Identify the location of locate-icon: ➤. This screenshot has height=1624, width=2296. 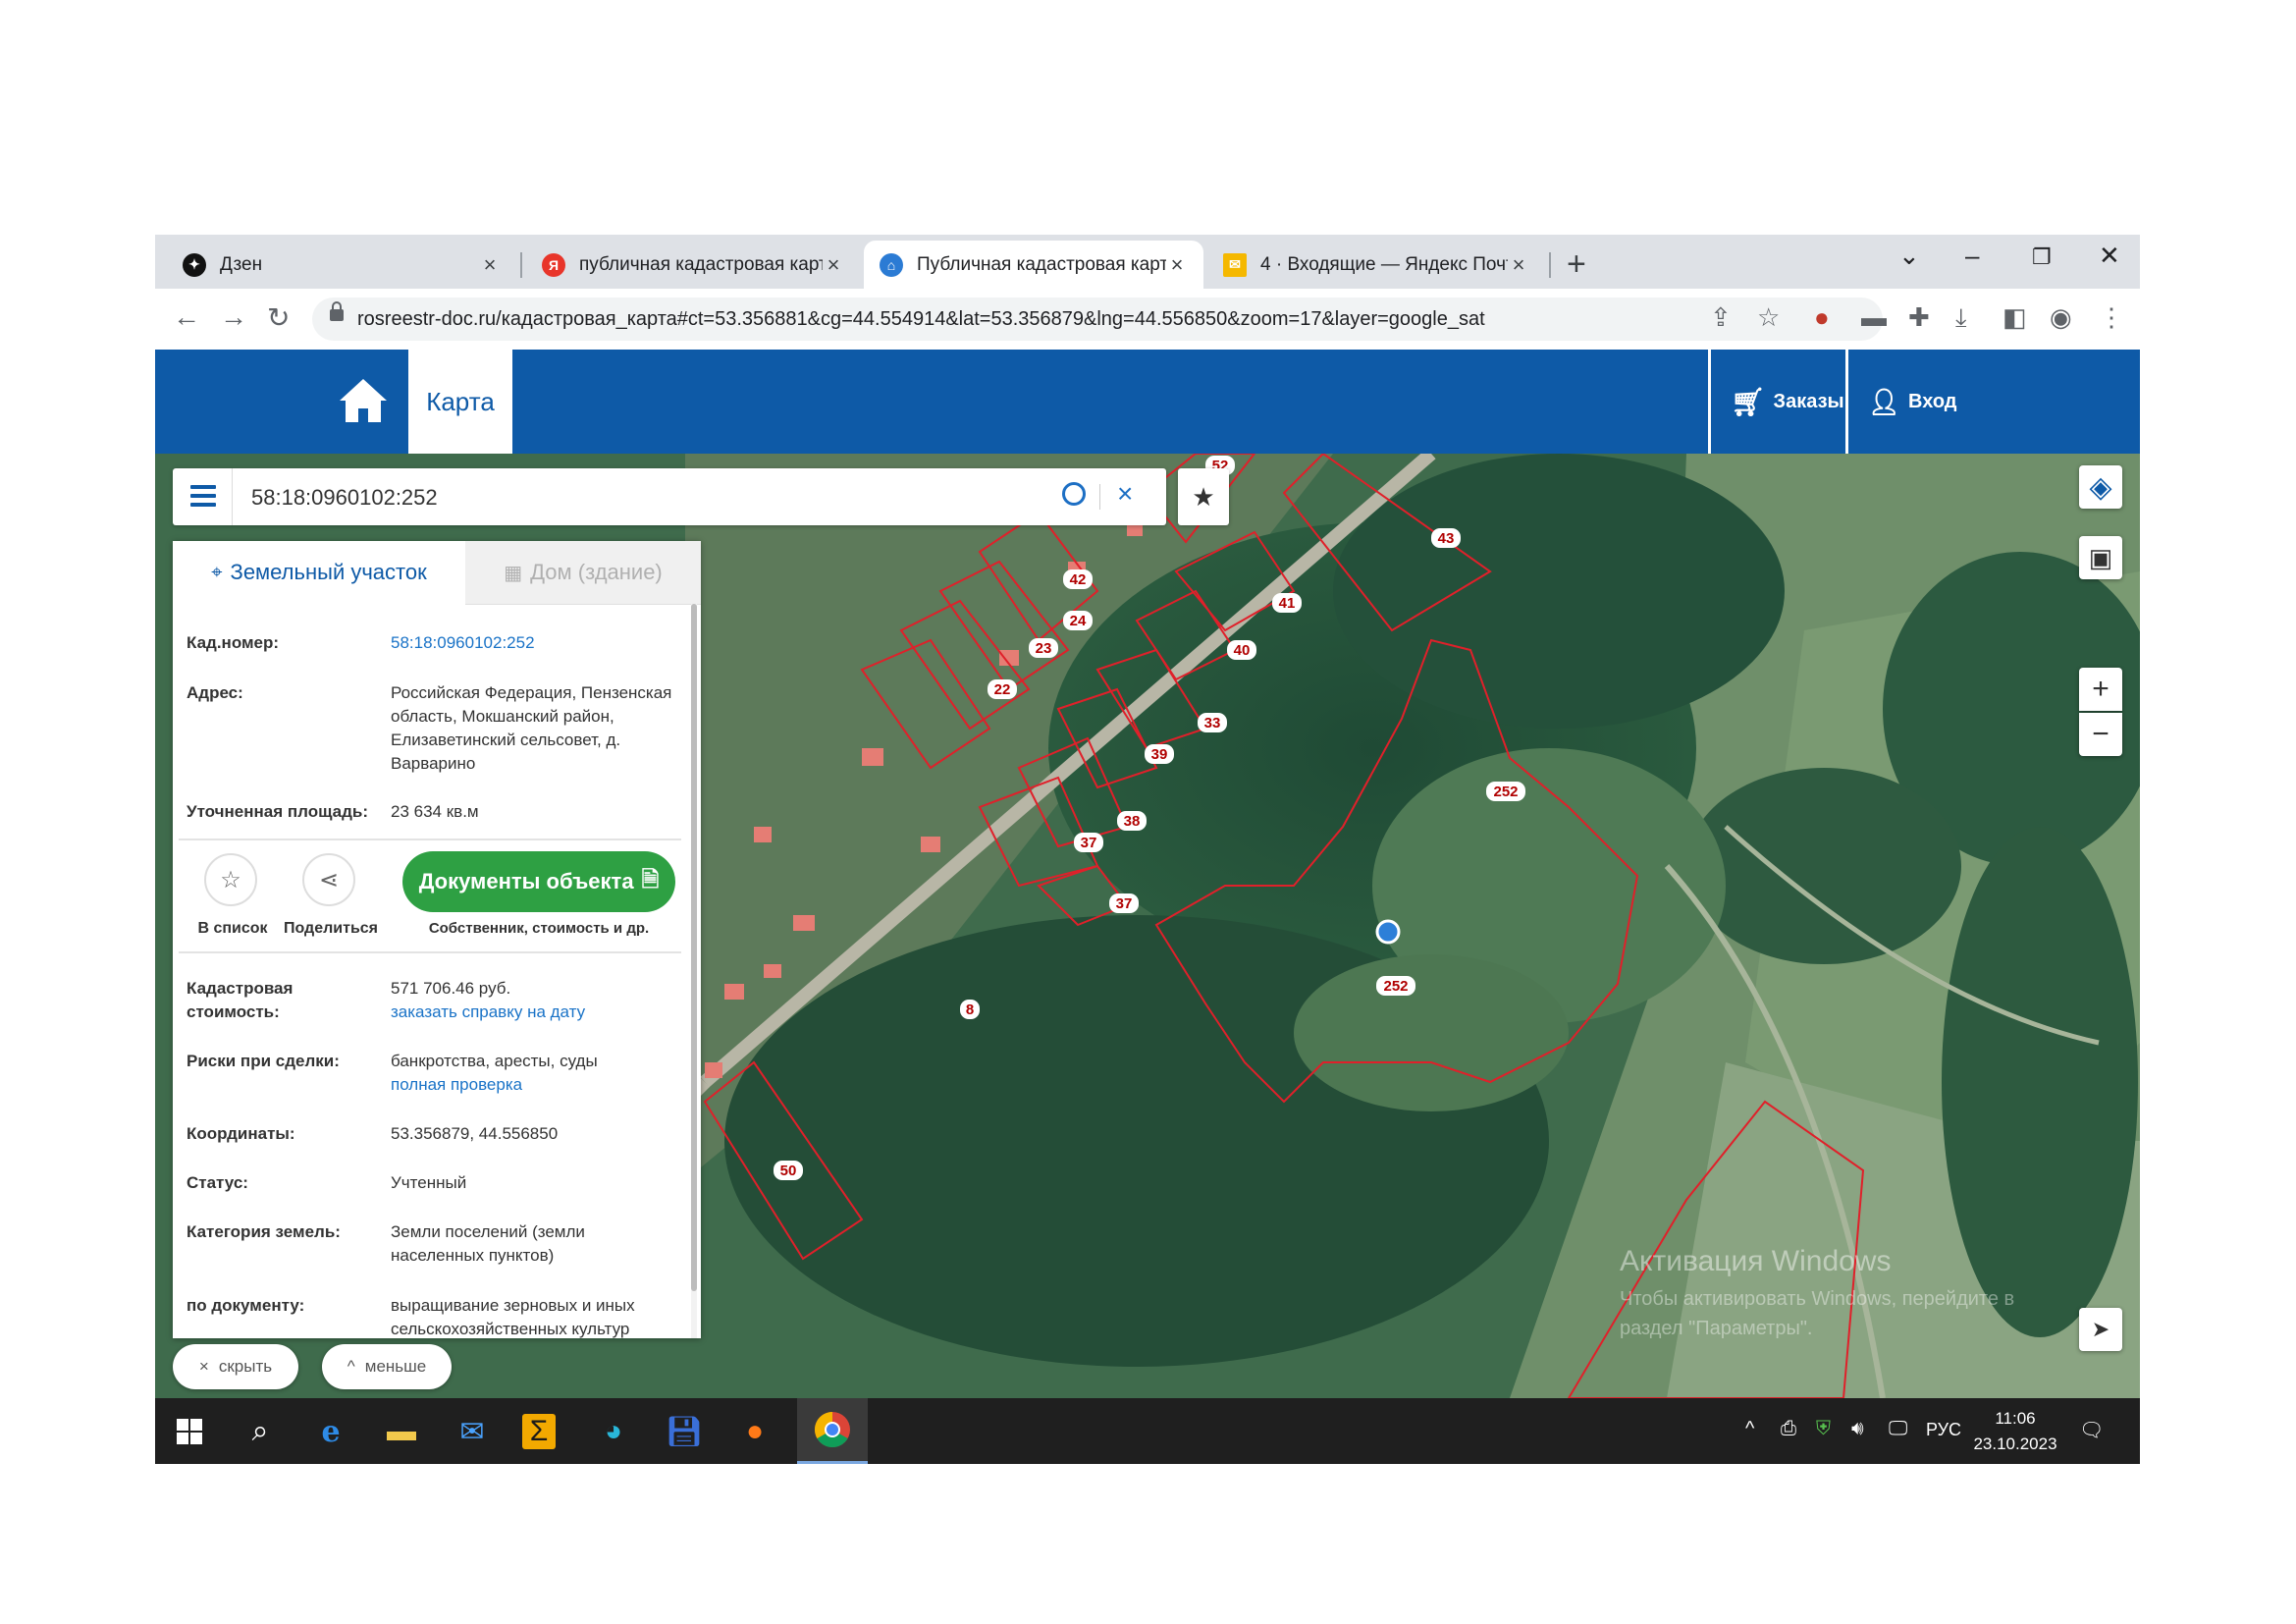
(2100, 1329).